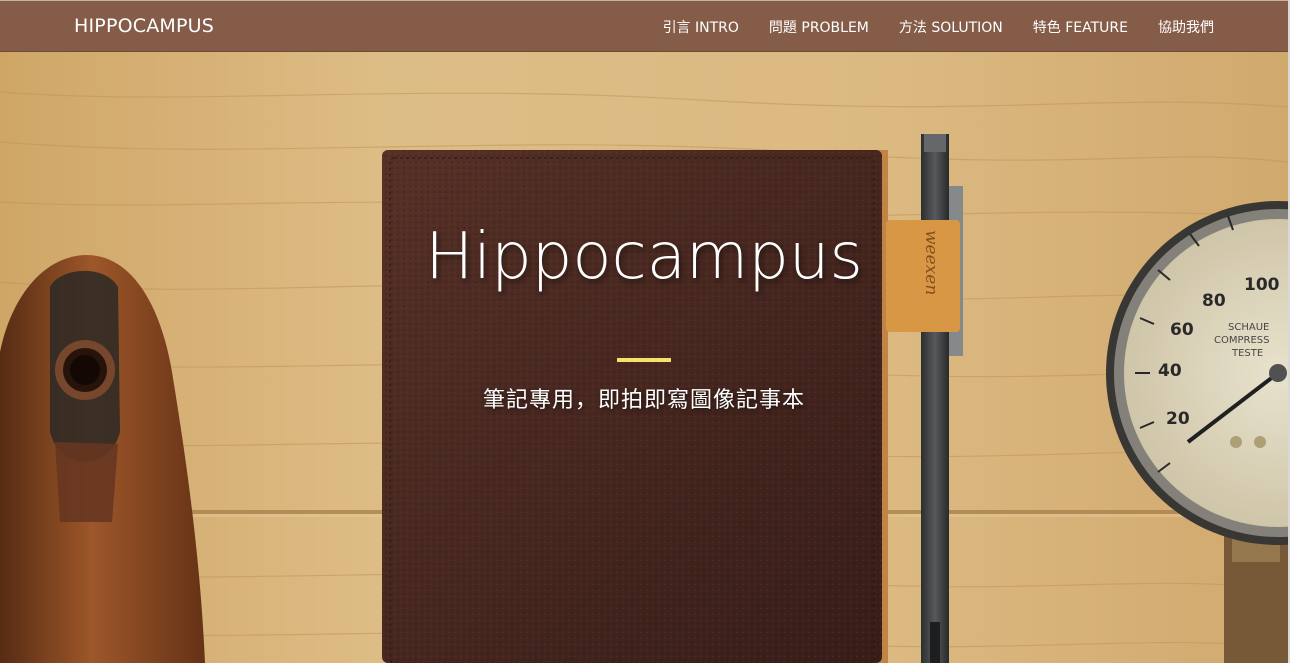 The width and height of the screenshot is (1290, 663). What do you see at coordinates (144, 26) in the screenshot?
I see `brand-link: HIPPOCAMPUS` at bounding box center [144, 26].